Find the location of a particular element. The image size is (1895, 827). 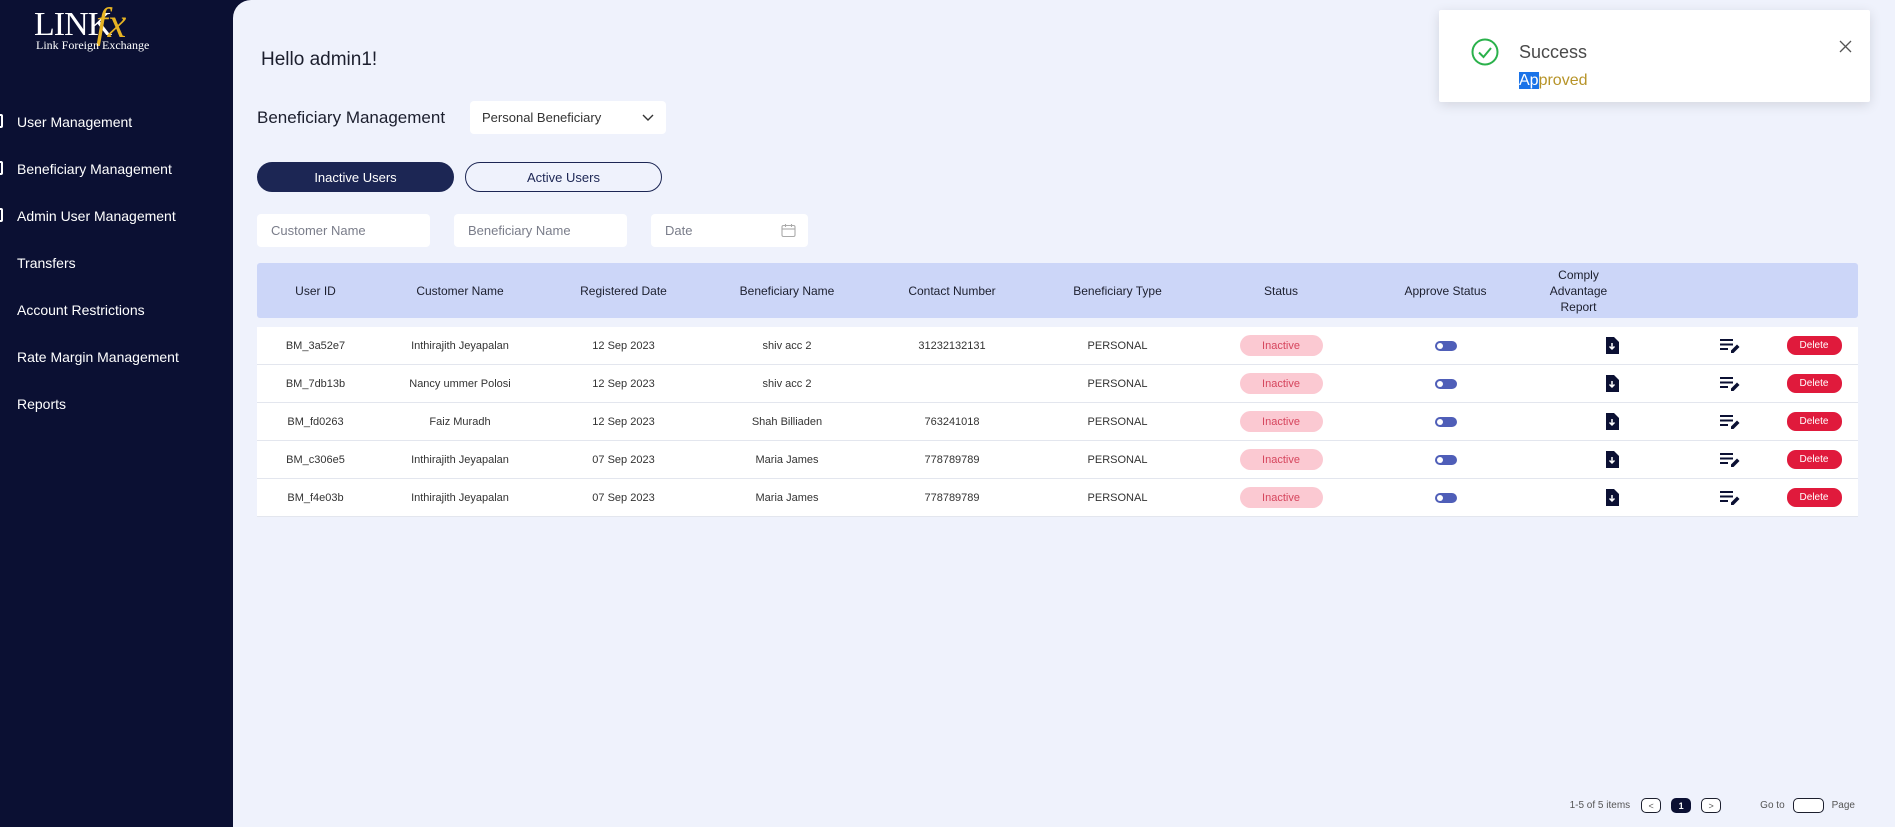

select-value: Personal Beneficiary is located at coordinates (542, 117).